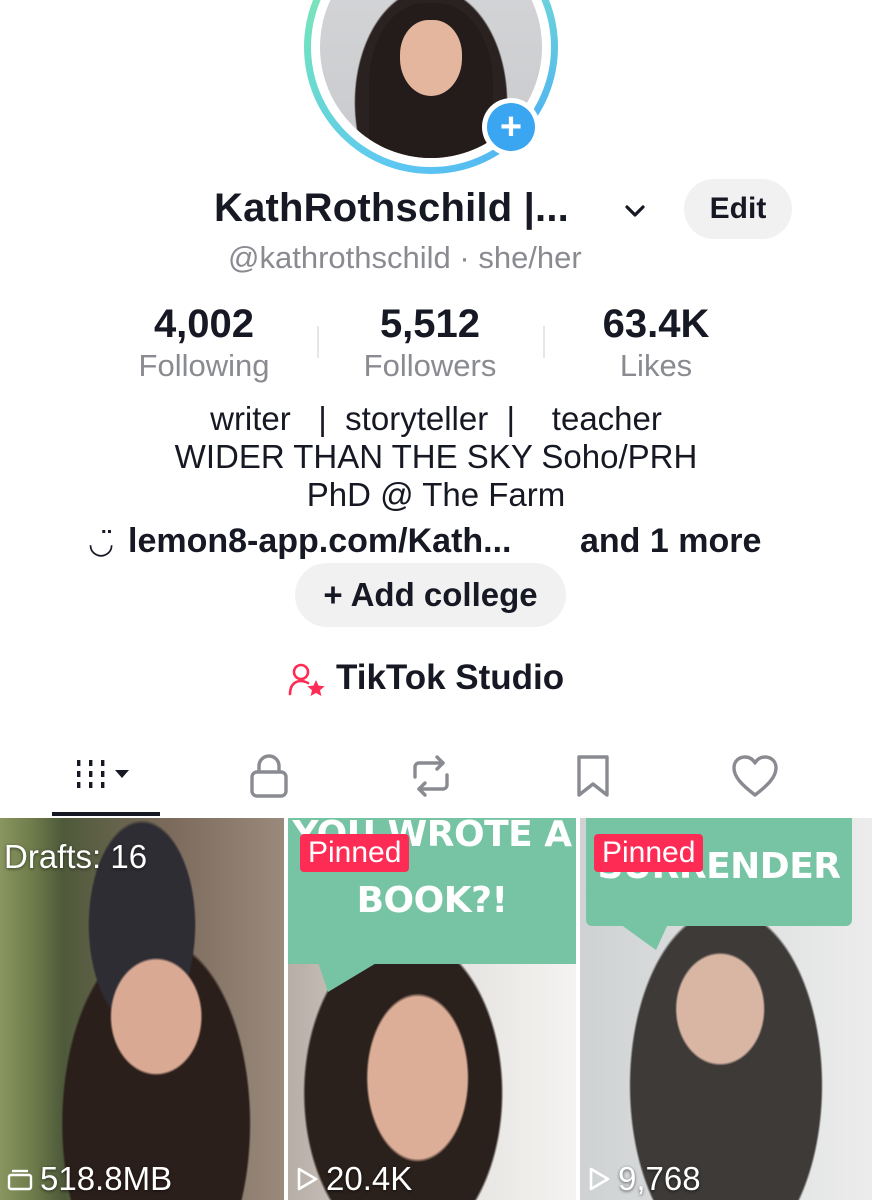 The width and height of the screenshot is (872, 1200). What do you see at coordinates (635, 211) in the screenshot?
I see `chevron-down-icon` at bounding box center [635, 211].